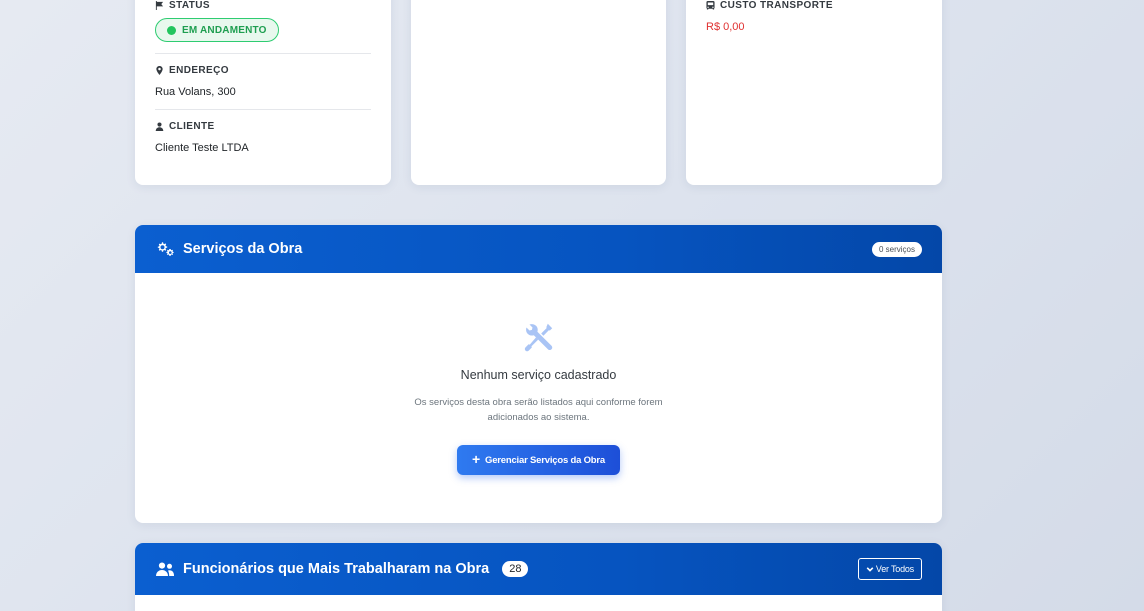 This screenshot has width=1144, height=611. What do you see at coordinates (725, 27) in the screenshot?
I see `transport-cost-value: R$ 0,00` at bounding box center [725, 27].